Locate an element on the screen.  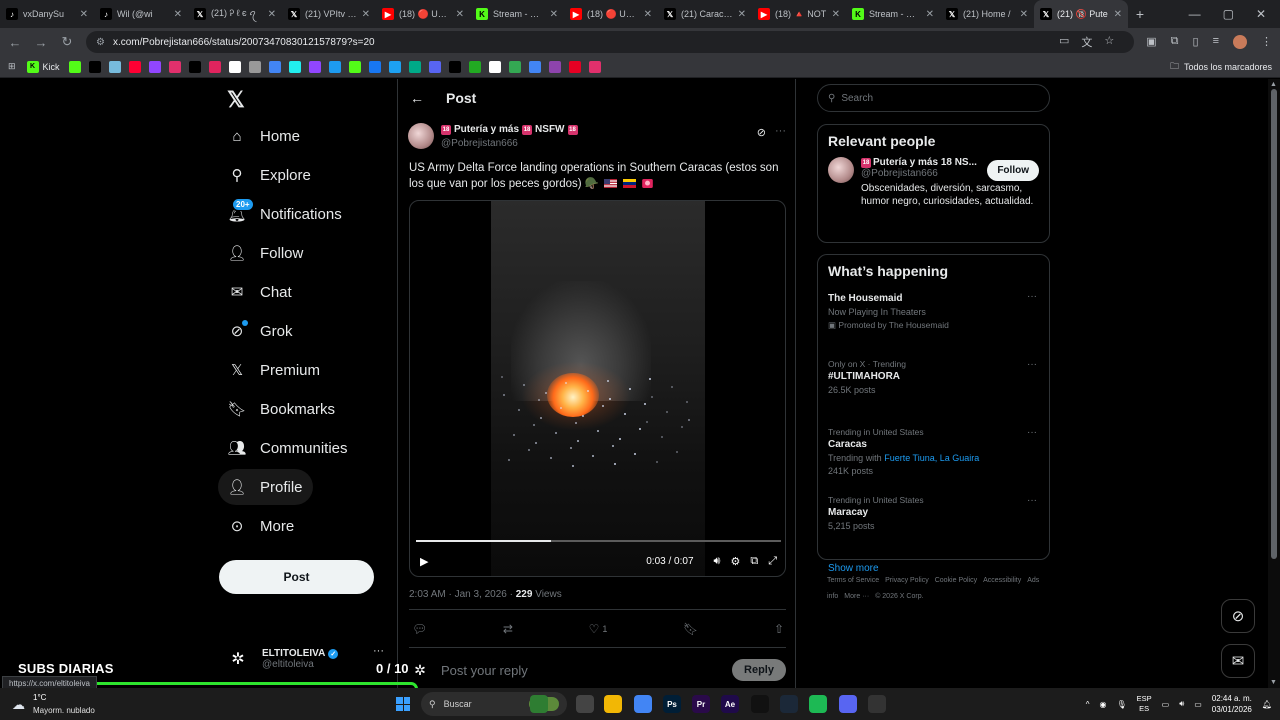
file-explorer-icon is located at coordinates (613, 704).